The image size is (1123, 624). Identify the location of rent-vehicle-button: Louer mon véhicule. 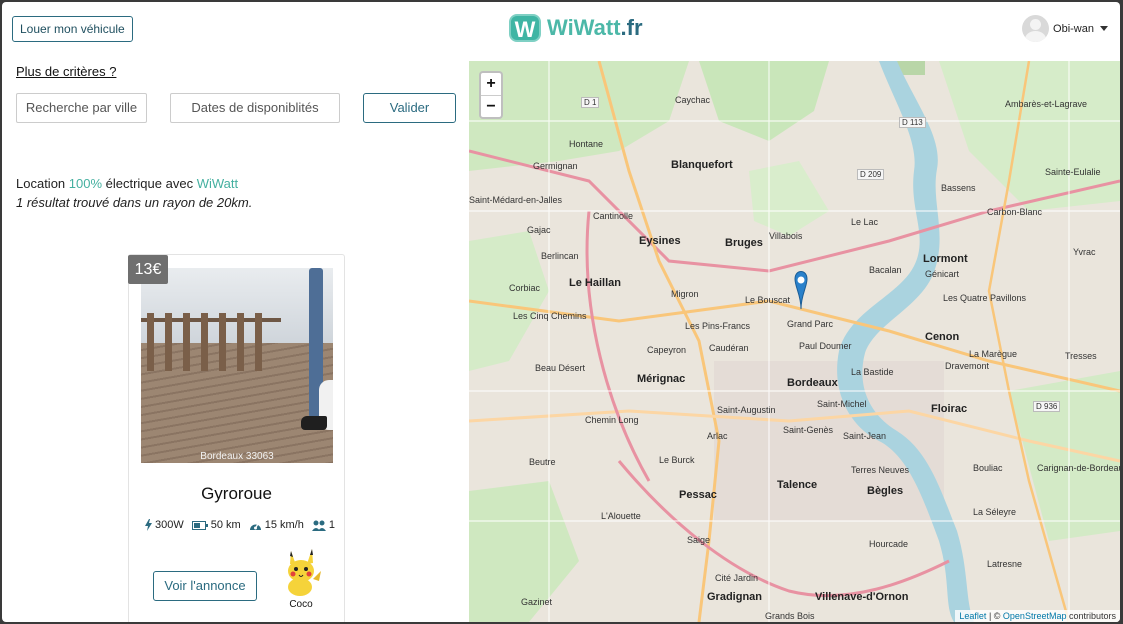
(72, 29).